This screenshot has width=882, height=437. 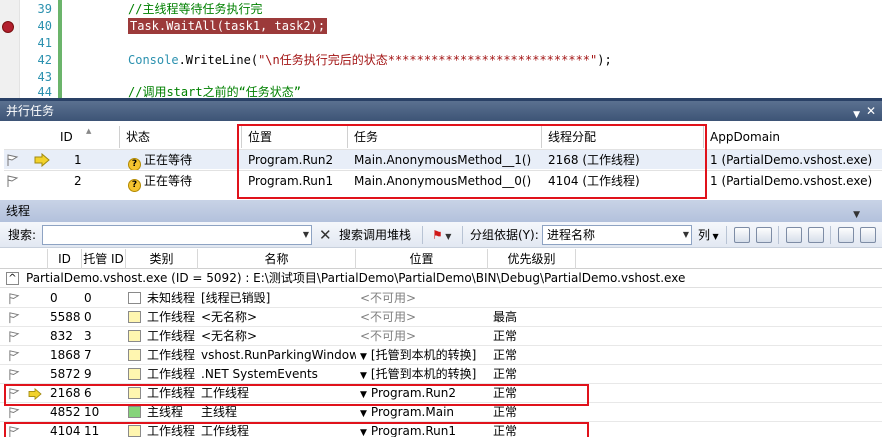 What do you see at coordinates (171, 298) in the screenshot?
I see `category-label: 未知线程` at bounding box center [171, 298].